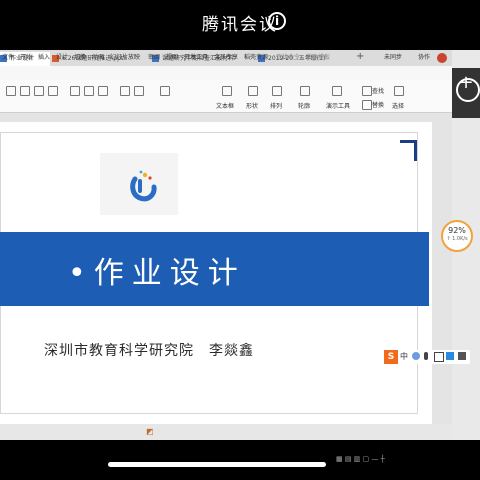  I want to click on menu-item-view: 视图, so click(172, 56).